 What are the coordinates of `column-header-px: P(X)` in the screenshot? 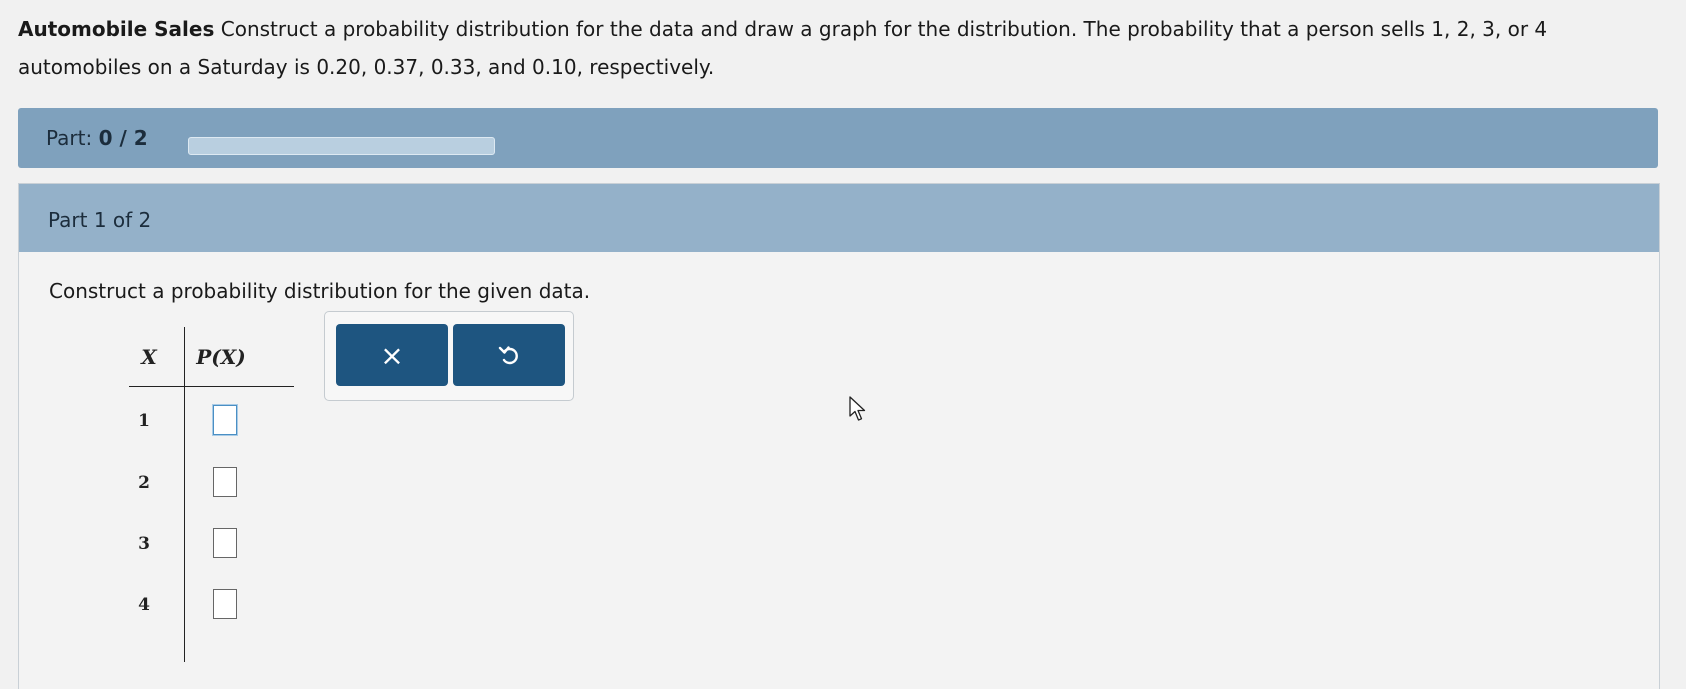 It's located at (221, 357).